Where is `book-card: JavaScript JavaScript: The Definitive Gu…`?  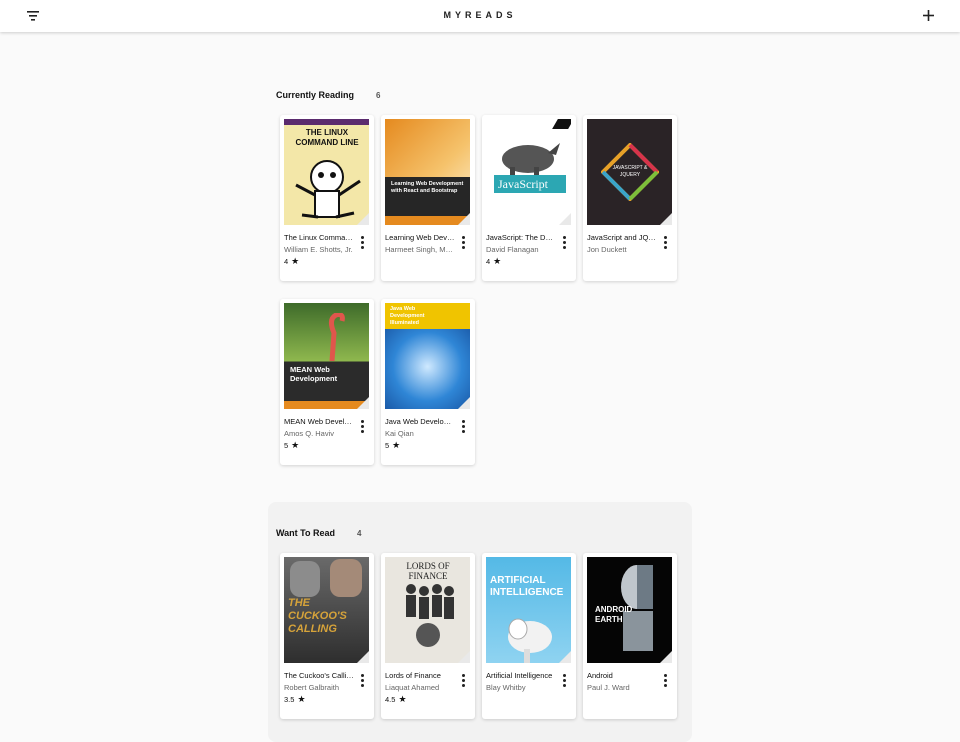 book-card: JavaScript JavaScript: The Definitive Gu… is located at coordinates (529, 198).